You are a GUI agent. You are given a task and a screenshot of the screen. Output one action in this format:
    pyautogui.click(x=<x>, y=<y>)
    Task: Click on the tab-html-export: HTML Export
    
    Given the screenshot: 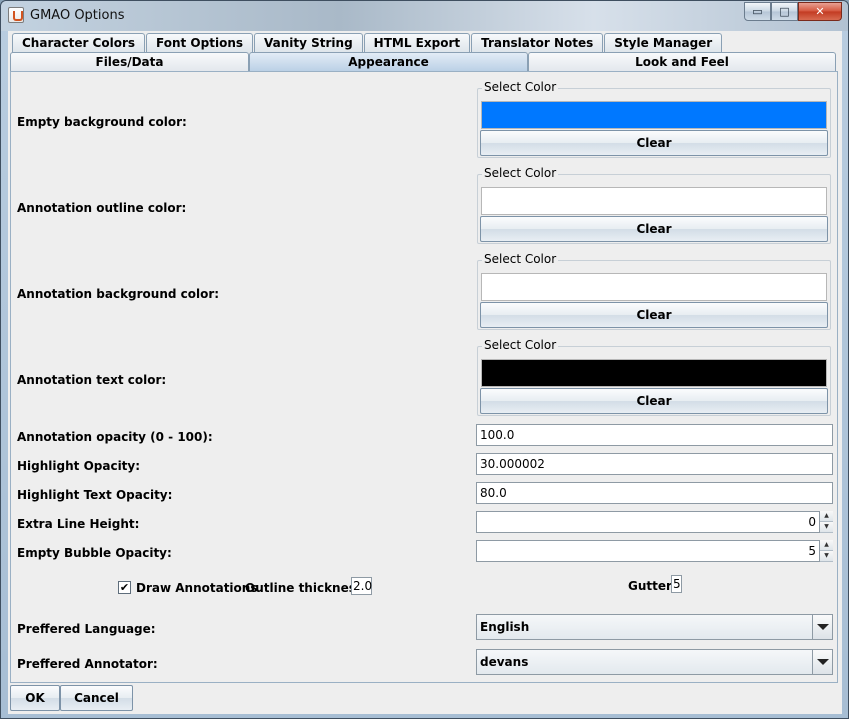 What is the action you would take?
    pyautogui.click(x=417, y=43)
    